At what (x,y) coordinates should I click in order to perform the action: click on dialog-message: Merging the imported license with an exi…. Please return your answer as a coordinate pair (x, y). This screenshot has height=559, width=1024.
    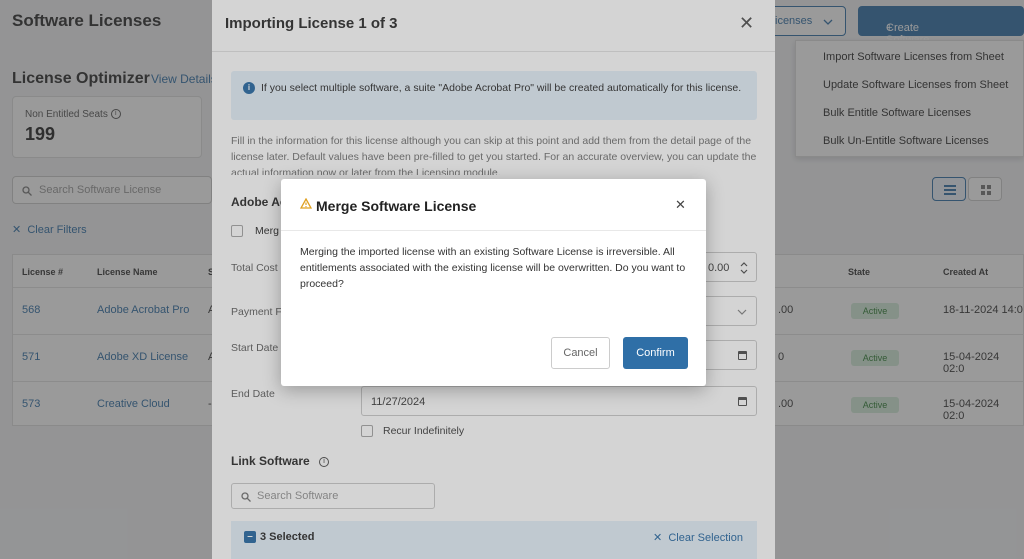
    Looking at the image, I should click on (493, 268).